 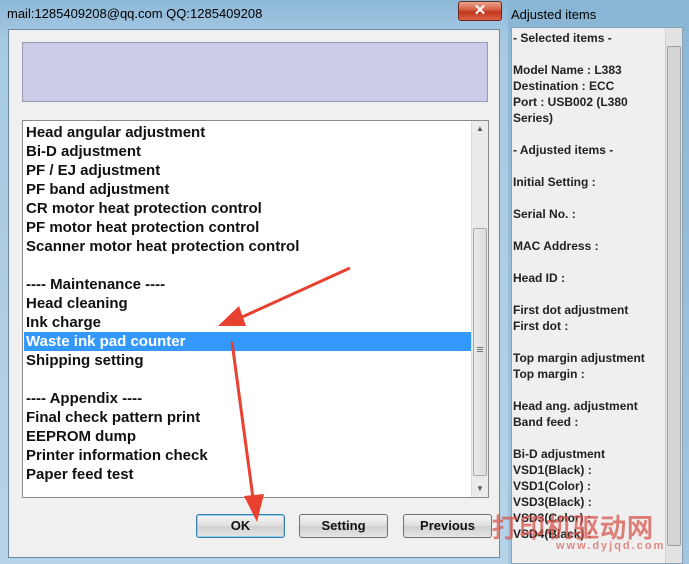 What do you see at coordinates (564, 86) in the screenshot?
I see `adjusted-item-line: Destination : ECC` at bounding box center [564, 86].